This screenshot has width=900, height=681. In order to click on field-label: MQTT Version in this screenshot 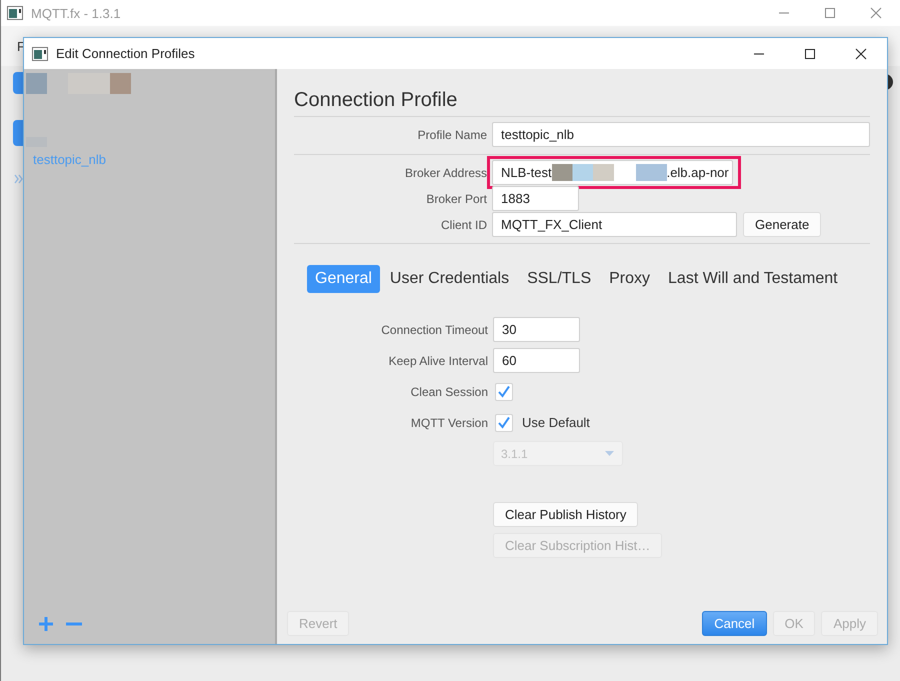, I will do `click(449, 423)`.